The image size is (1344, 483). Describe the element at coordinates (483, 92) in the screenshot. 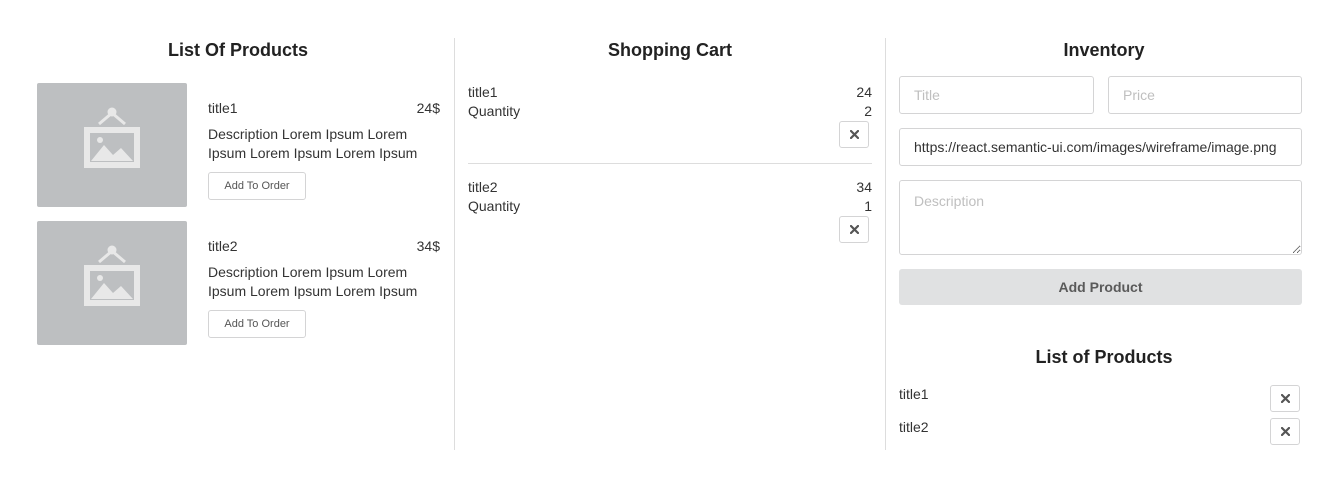

I see `cart-item-name: title1` at that location.